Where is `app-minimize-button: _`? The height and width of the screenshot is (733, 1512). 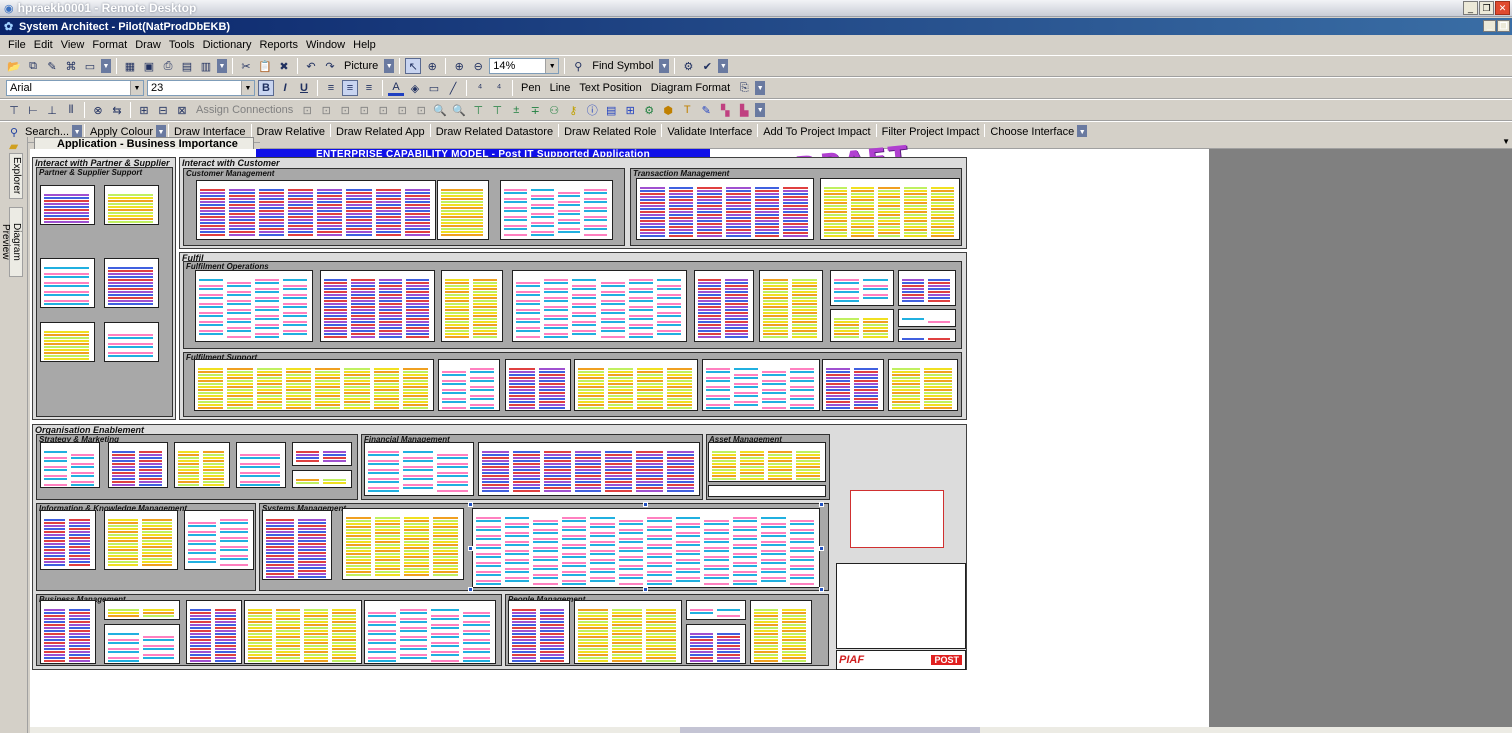
app-minimize-button: _ is located at coordinates (1489, 26).